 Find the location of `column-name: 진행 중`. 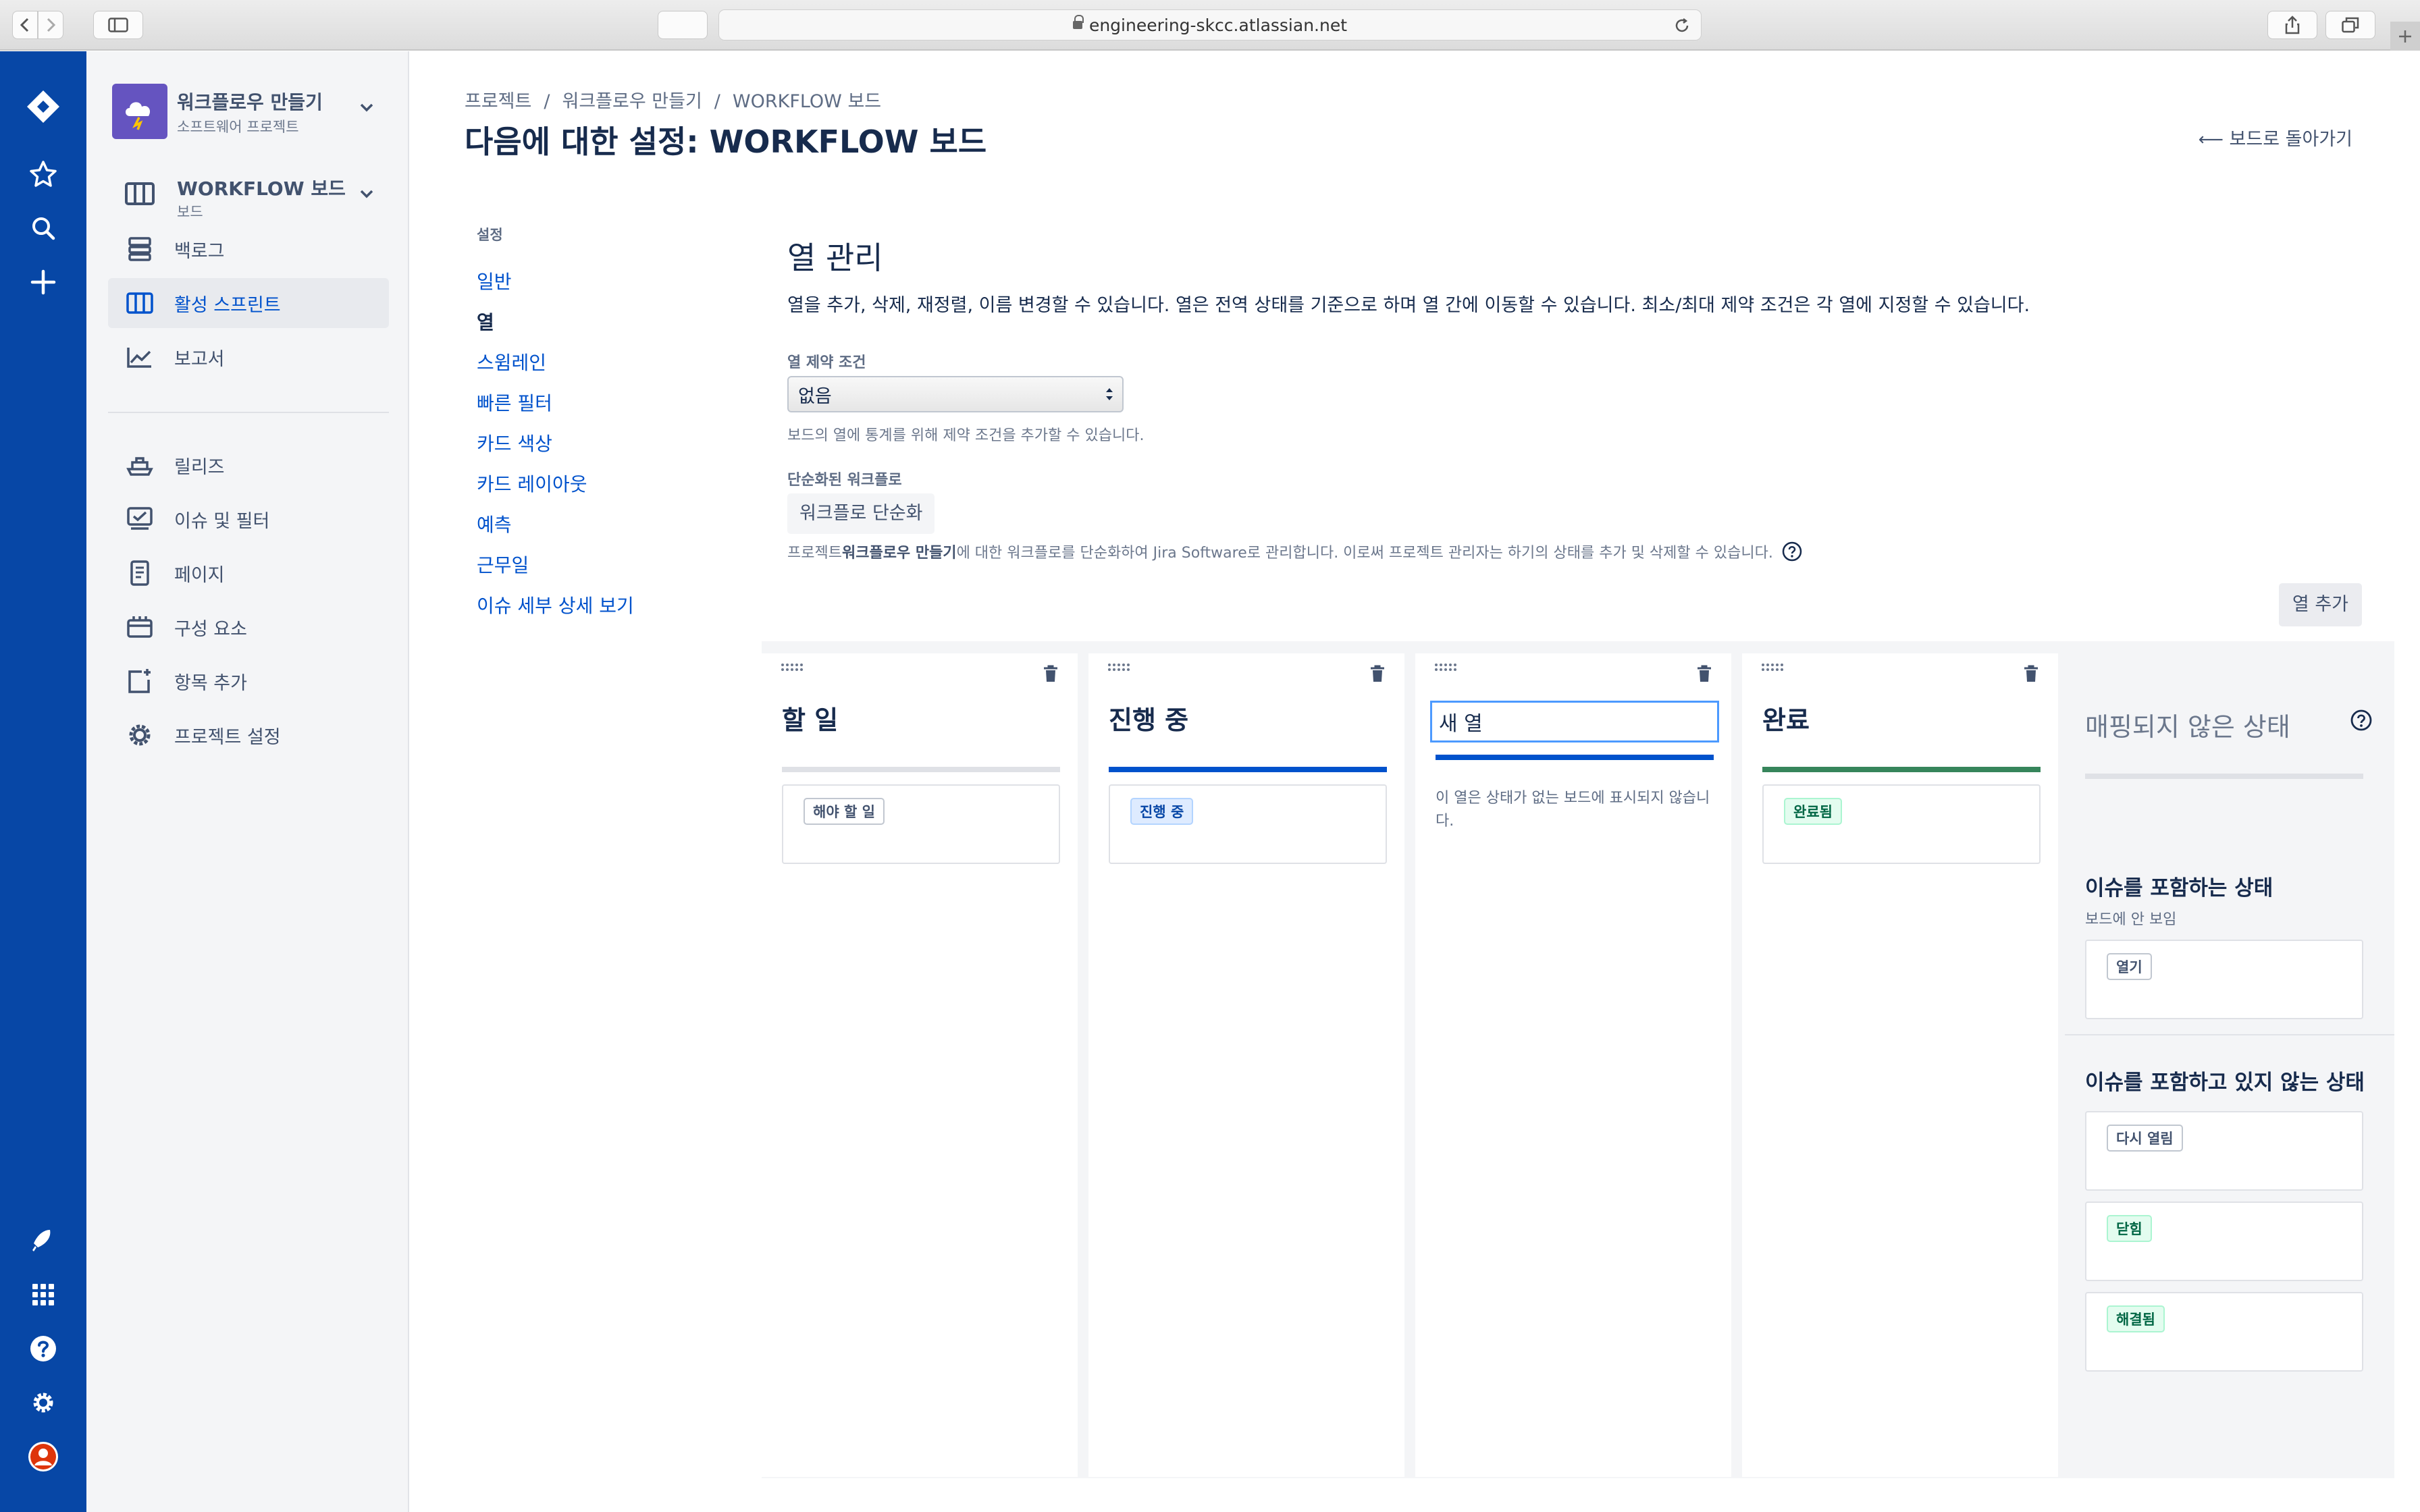

column-name: 진행 중 is located at coordinates (1148, 717).